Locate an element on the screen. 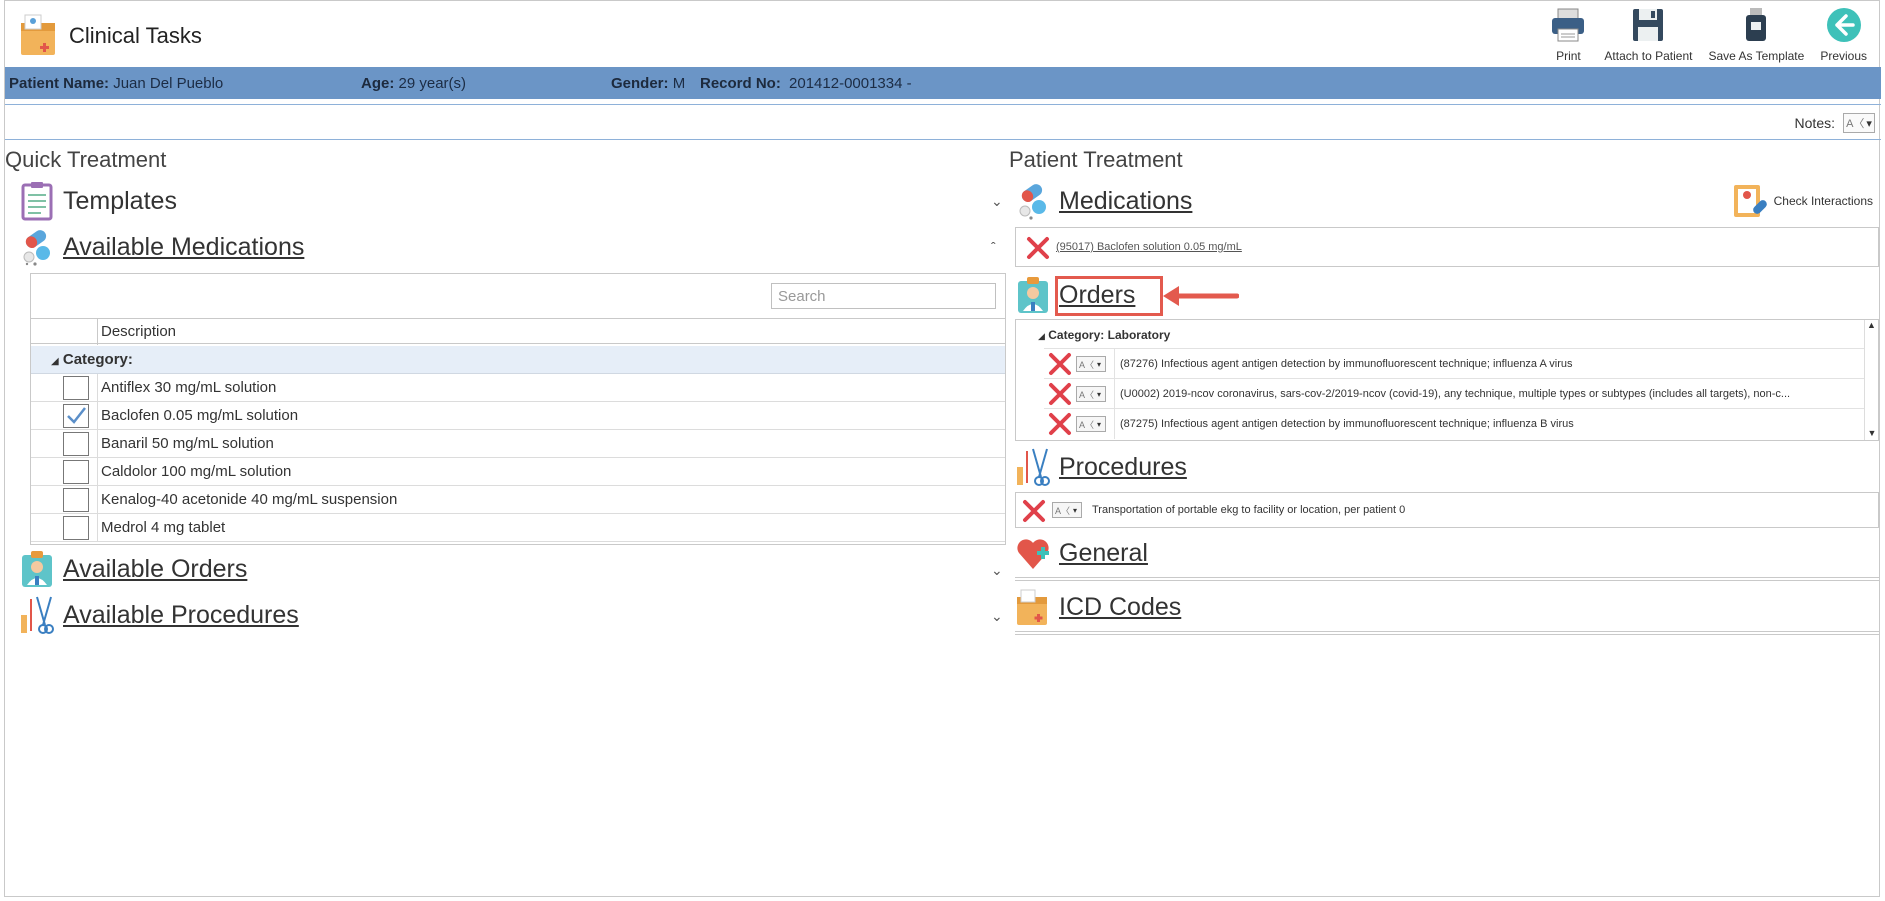  available-orders-header: Available Orders is located at coordinates (133, 569).